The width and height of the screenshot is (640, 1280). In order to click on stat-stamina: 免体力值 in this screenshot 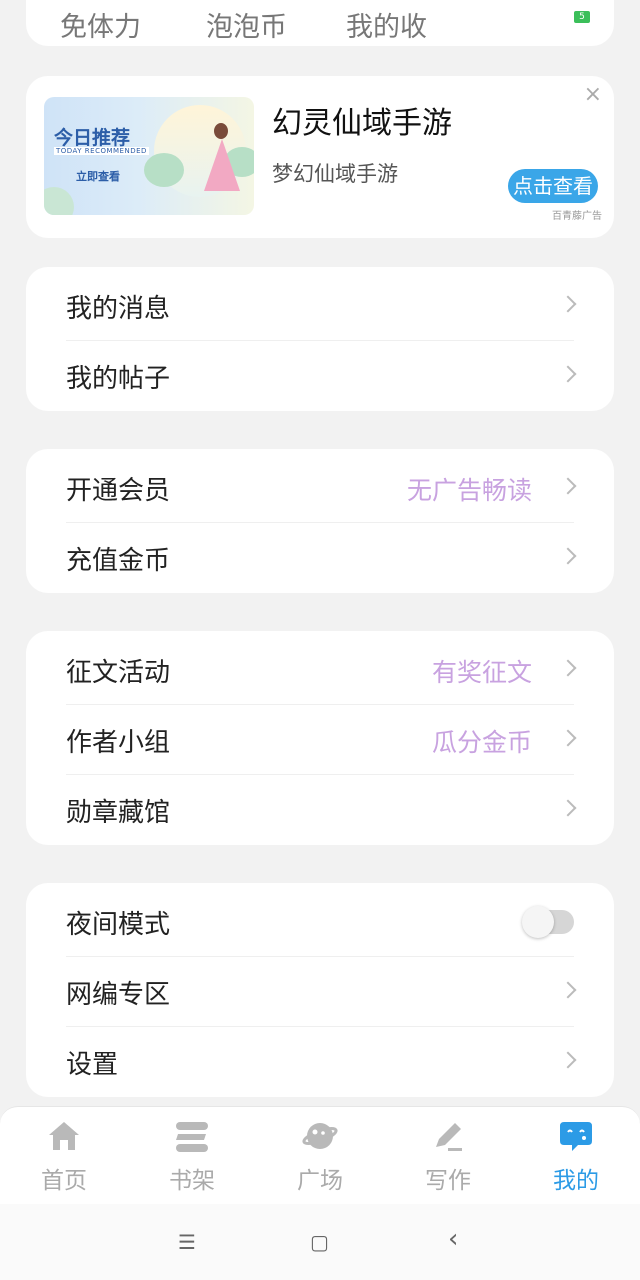, I will do `click(110, 28)`.